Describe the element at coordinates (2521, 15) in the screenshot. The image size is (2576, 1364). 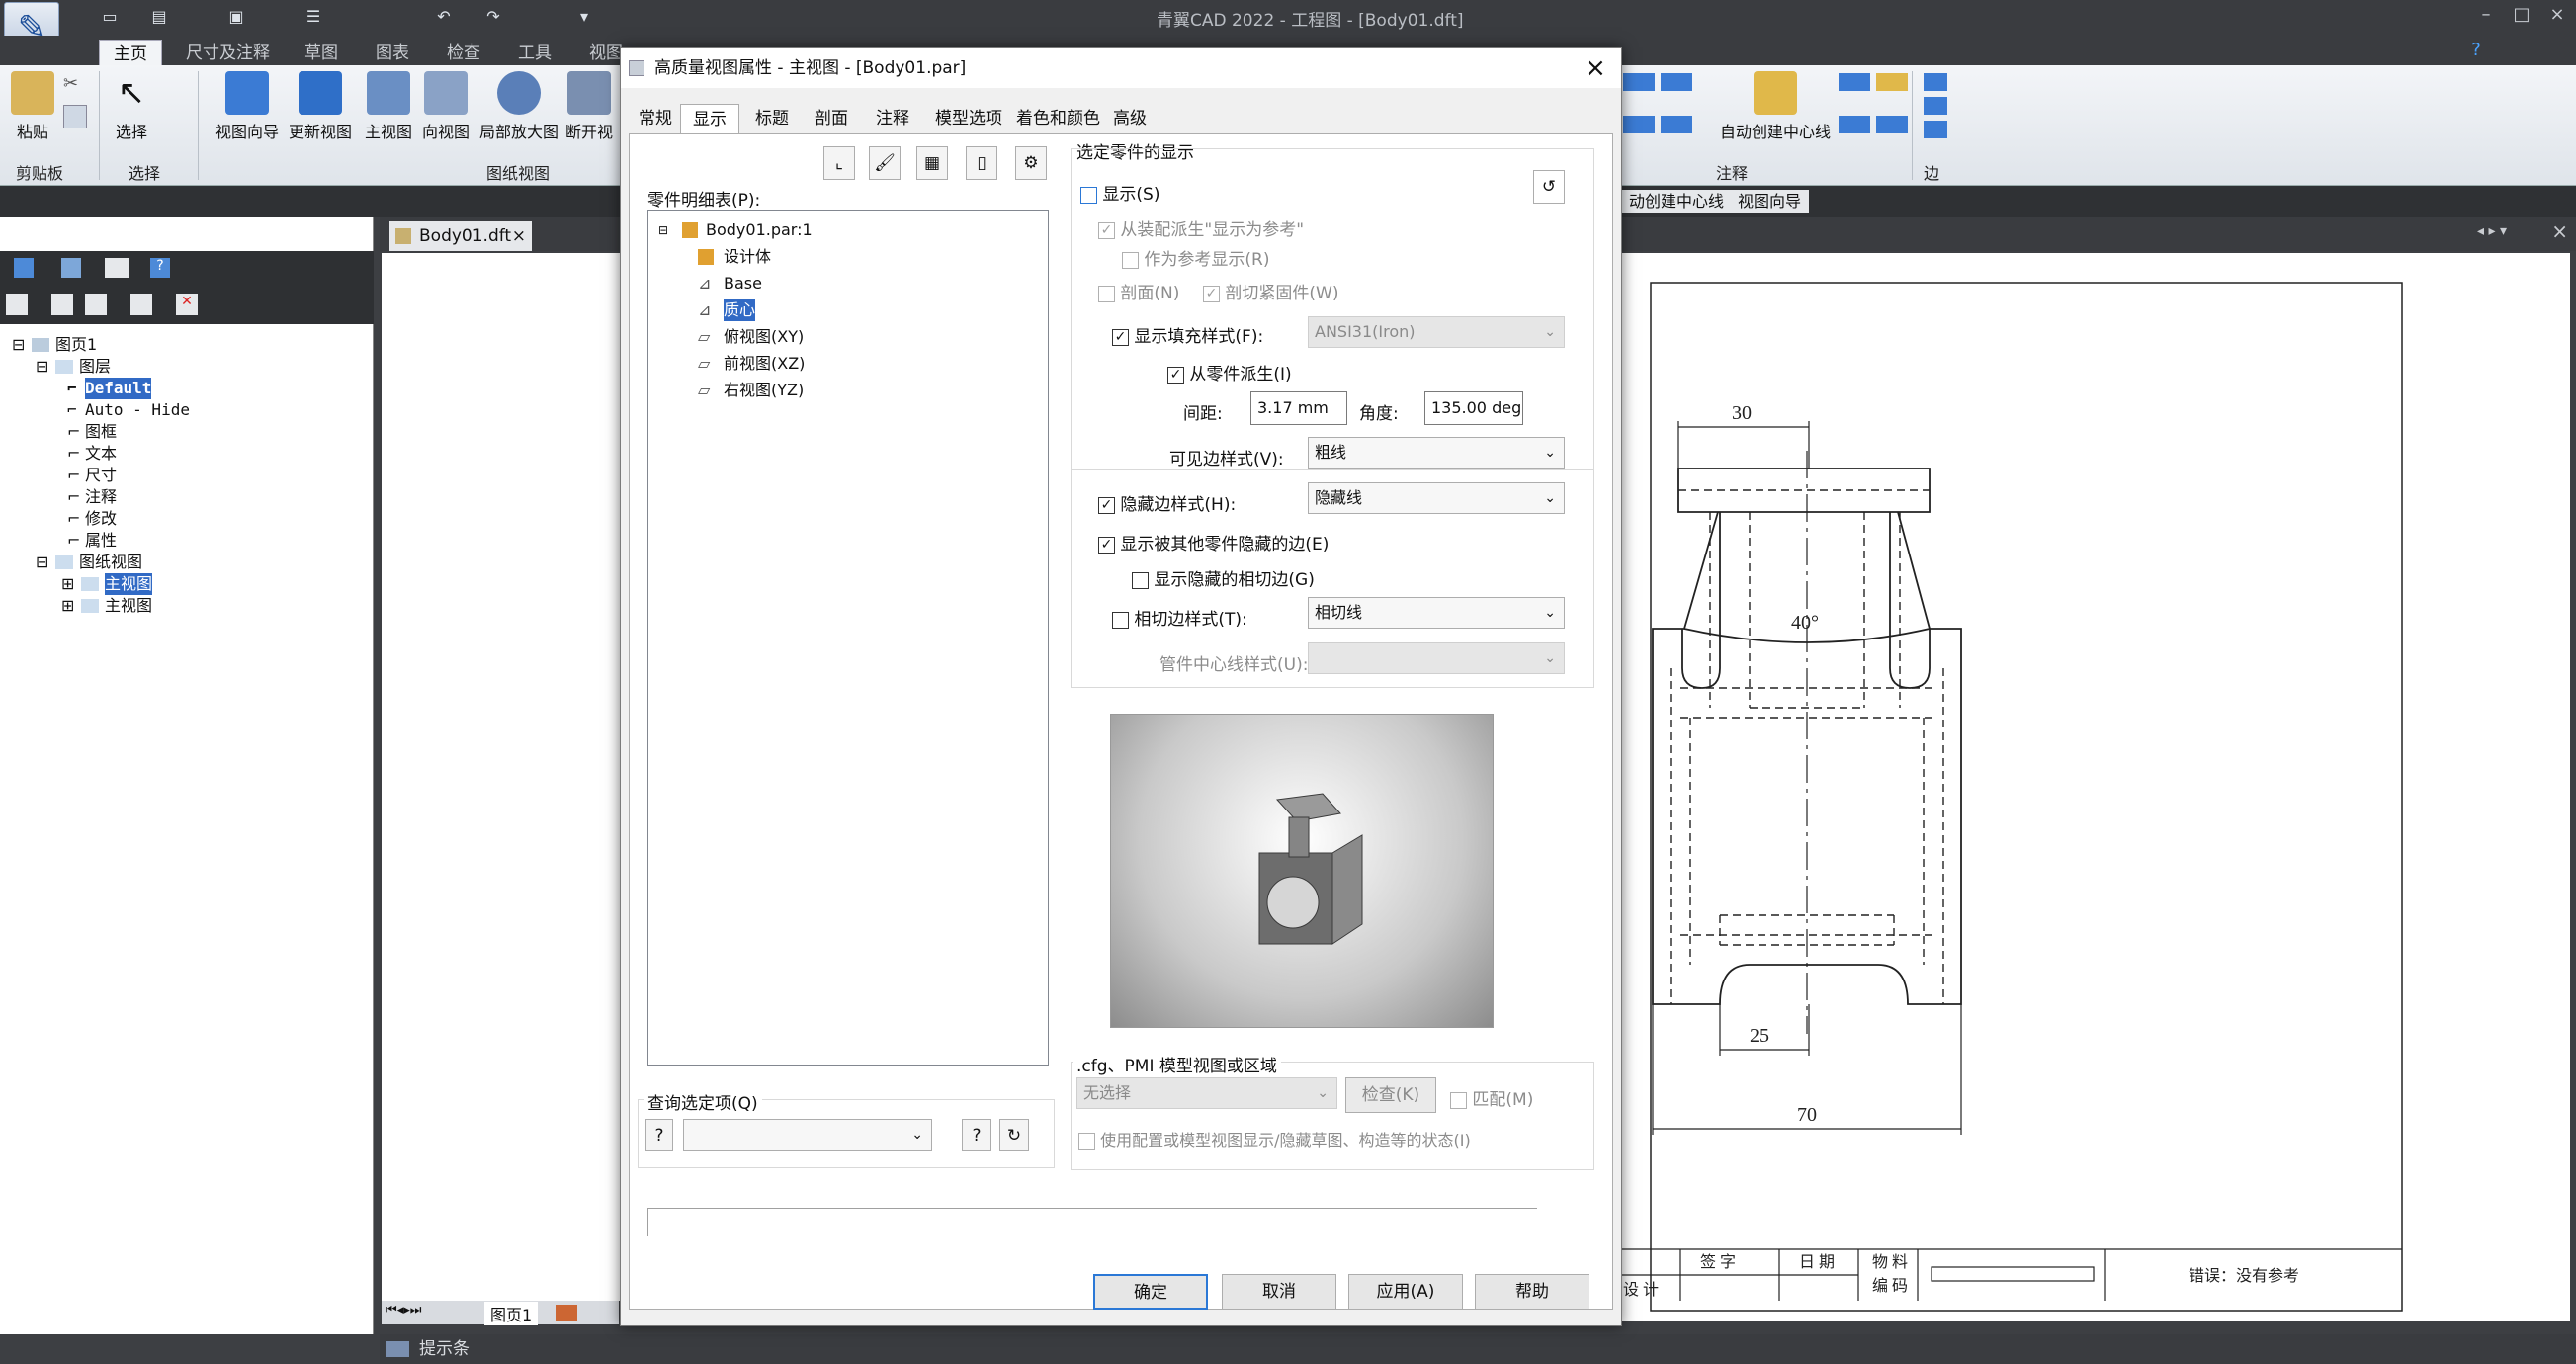
I see `maximize-button: □` at that location.